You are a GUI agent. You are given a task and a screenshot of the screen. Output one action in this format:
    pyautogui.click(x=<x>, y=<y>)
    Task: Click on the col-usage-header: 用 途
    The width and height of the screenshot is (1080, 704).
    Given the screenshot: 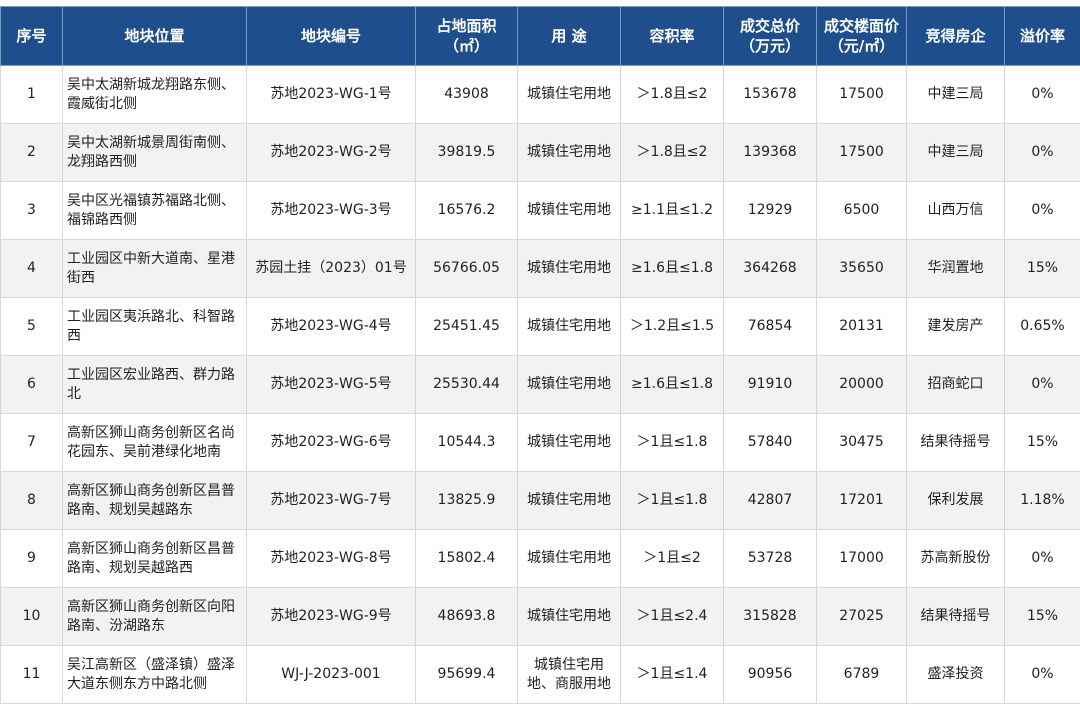 What is the action you would take?
    pyautogui.click(x=569, y=36)
    